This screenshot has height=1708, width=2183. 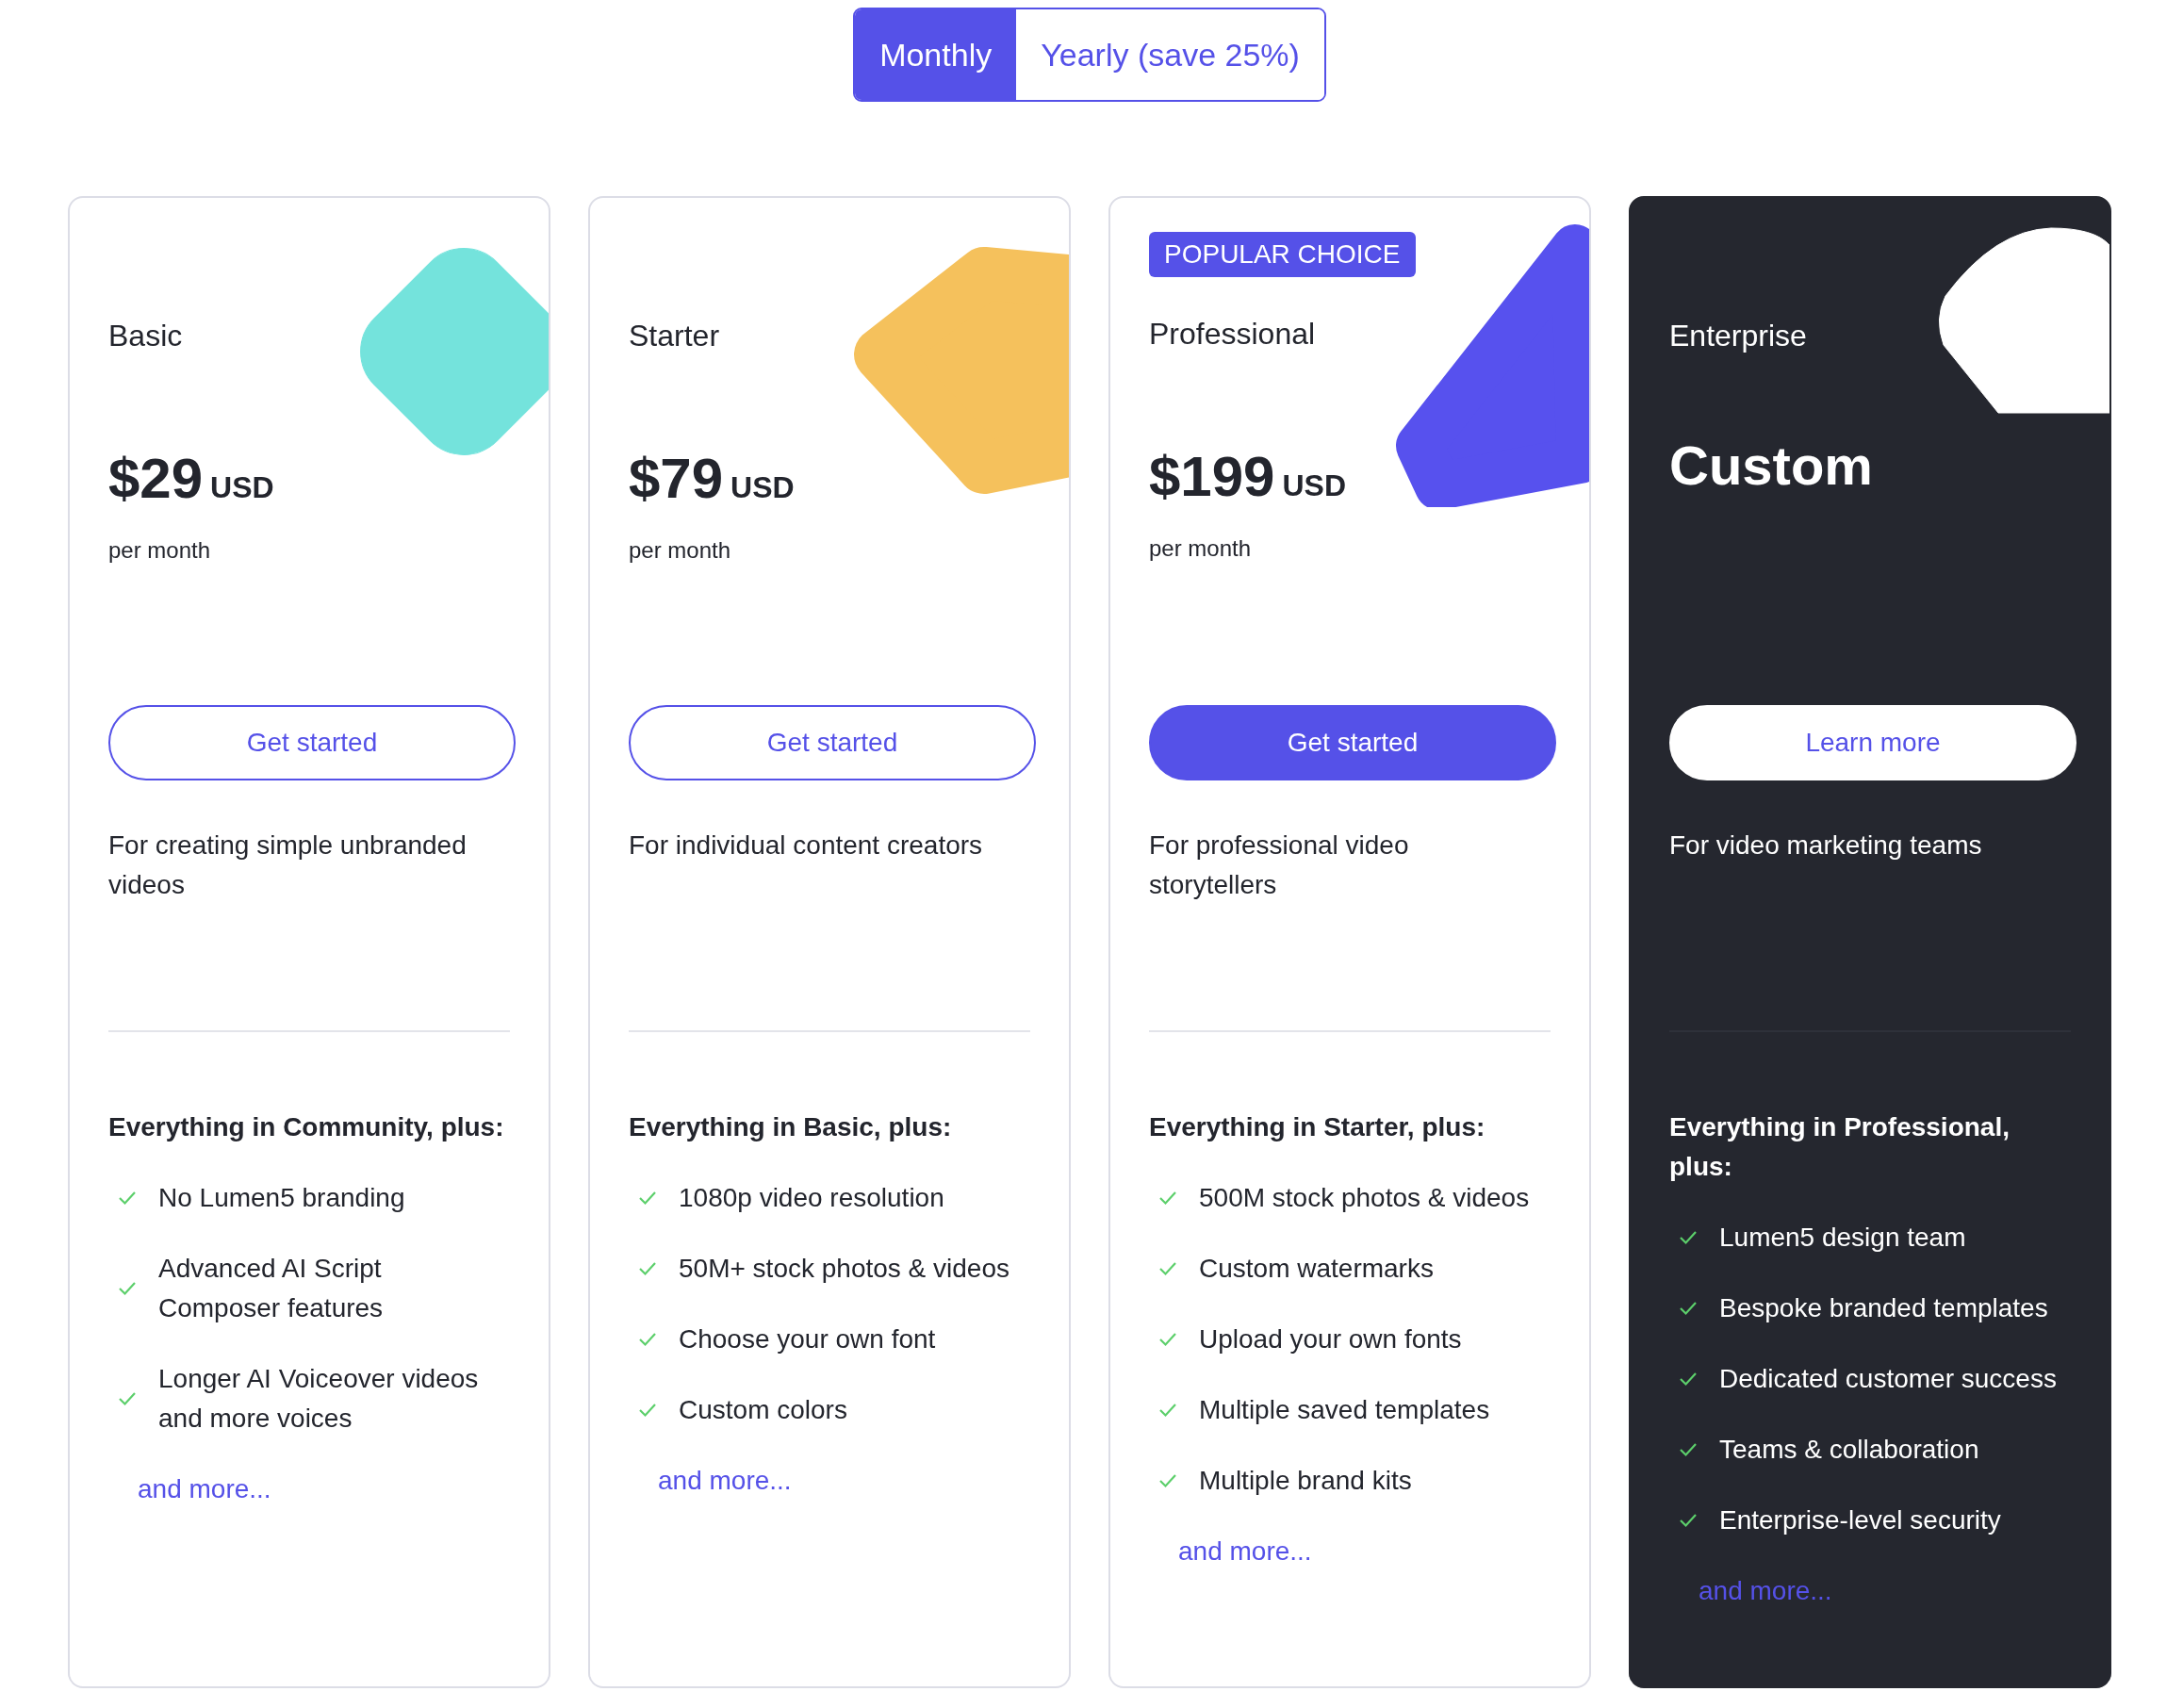 I want to click on feature-text: Upload your own fonts, so click(x=1331, y=1339).